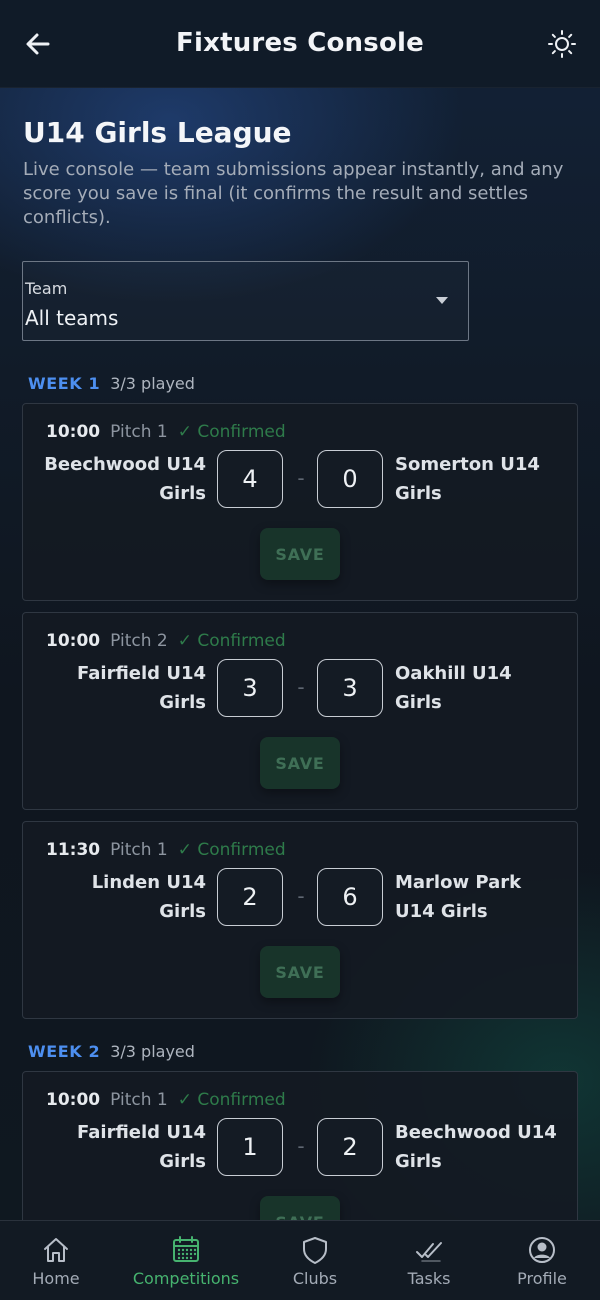 The image size is (600, 1300). Describe the element at coordinates (542, 1250) in the screenshot. I see `user-circle-icon` at that location.